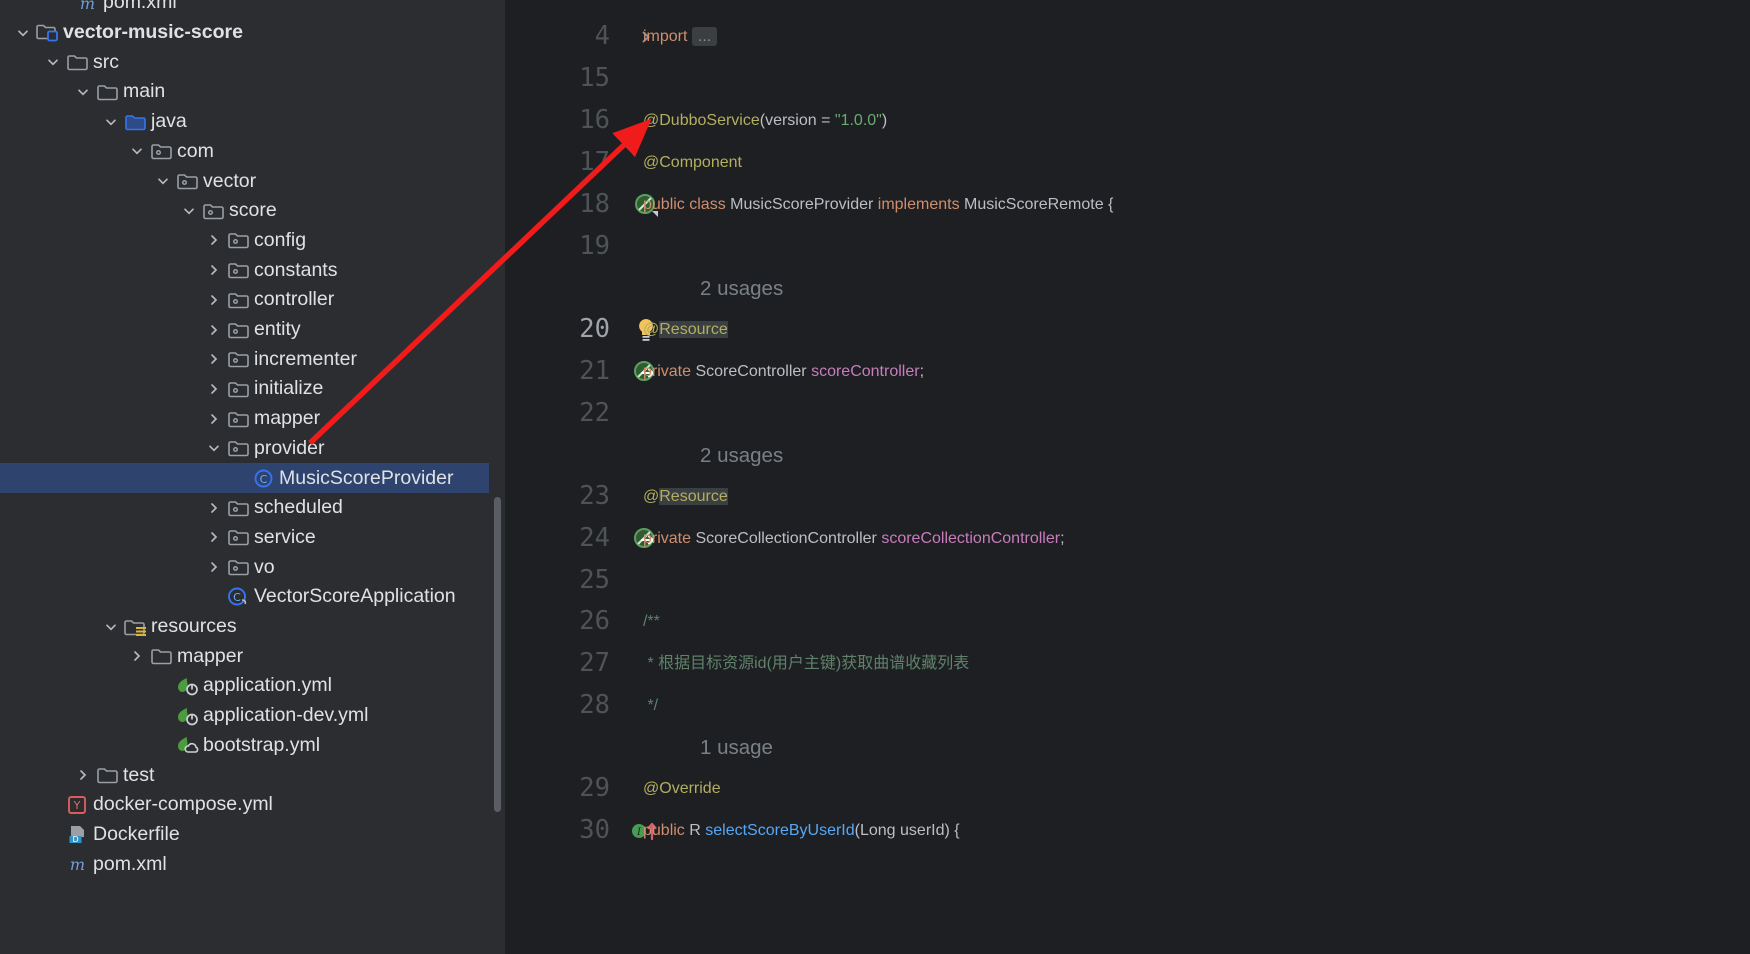  Describe the element at coordinates (557, 581) in the screenshot. I see `line-number: 25` at that location.